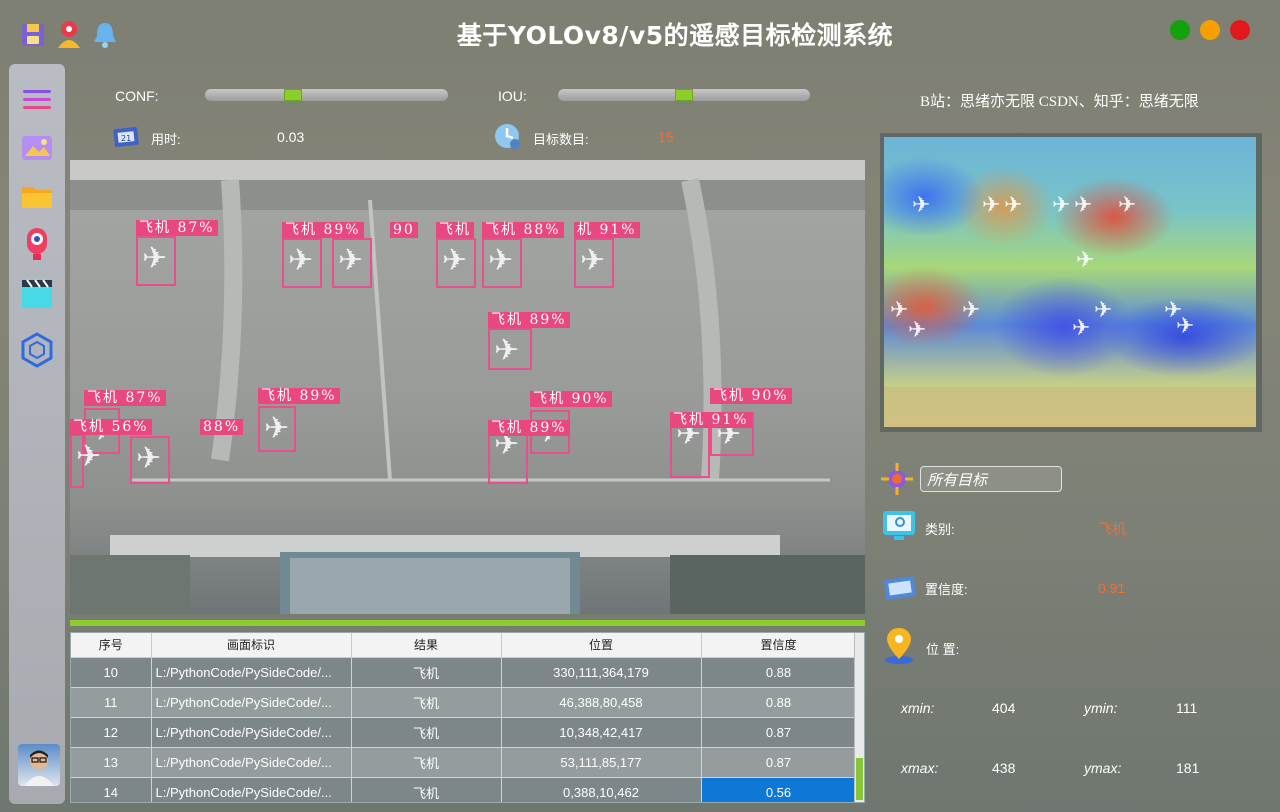  What do you see at coordinates (37, 244) in the screenshot?
I see `camera-icon` at bounding box center [37, 244].